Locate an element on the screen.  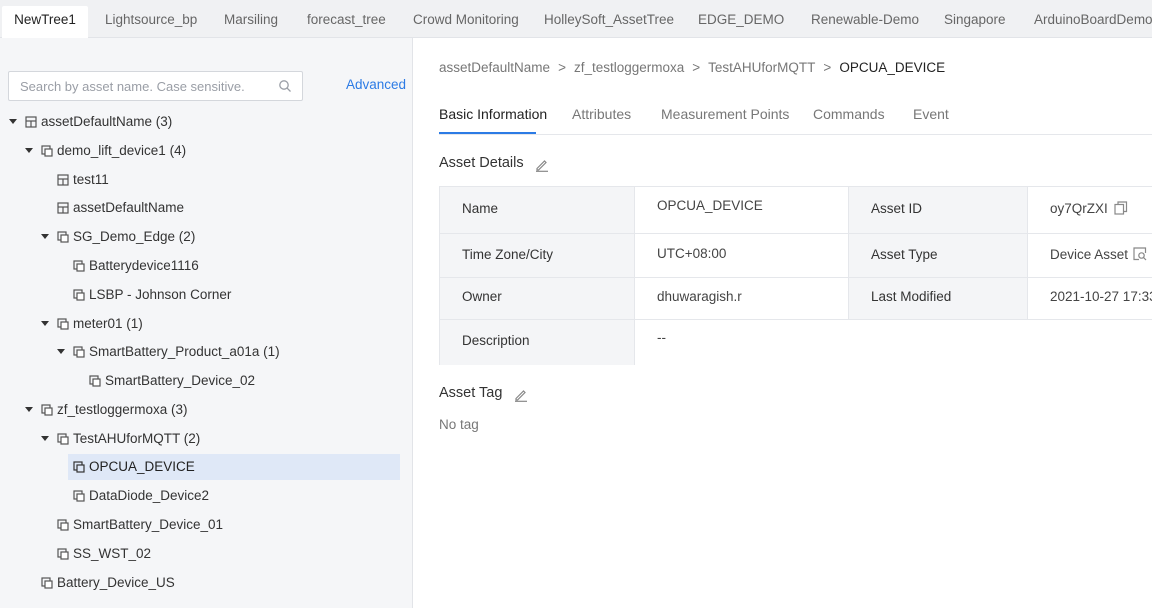
tree-node-label: zf_testloggermoxa (3) is located at coordinates (122, 409).